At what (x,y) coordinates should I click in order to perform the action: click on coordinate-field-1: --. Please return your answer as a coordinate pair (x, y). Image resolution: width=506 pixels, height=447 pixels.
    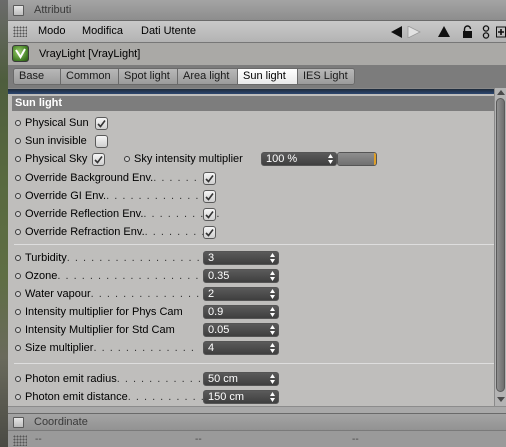
    Looking at the image, I should click on (38, 439).